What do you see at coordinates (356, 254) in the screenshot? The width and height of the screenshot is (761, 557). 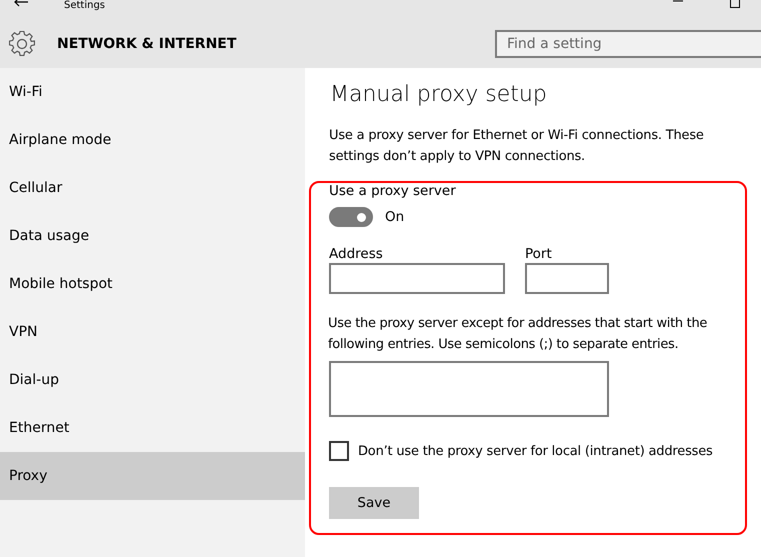 I see `address-label: Address` at bounding box center [356, 254].